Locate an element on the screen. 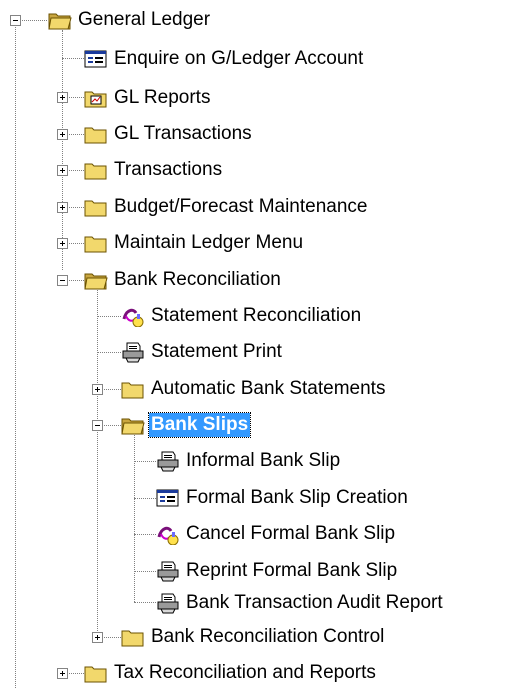 The height and width of the screenshot is (688, 523). tree-node-label: Maintain Ledger Menu is located at coordinates (209, 242).